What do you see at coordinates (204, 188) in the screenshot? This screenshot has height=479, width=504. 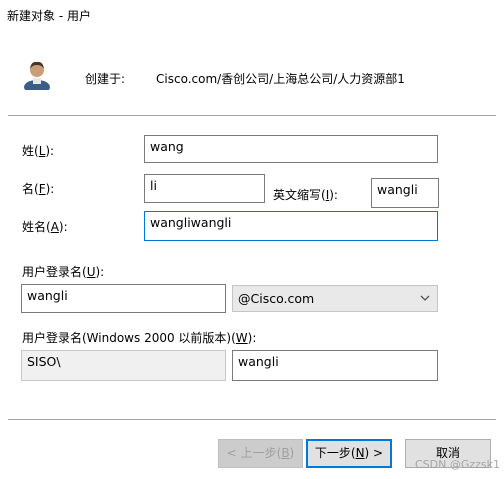 I see `first-name-input: li` at bounding box center [204, 188].